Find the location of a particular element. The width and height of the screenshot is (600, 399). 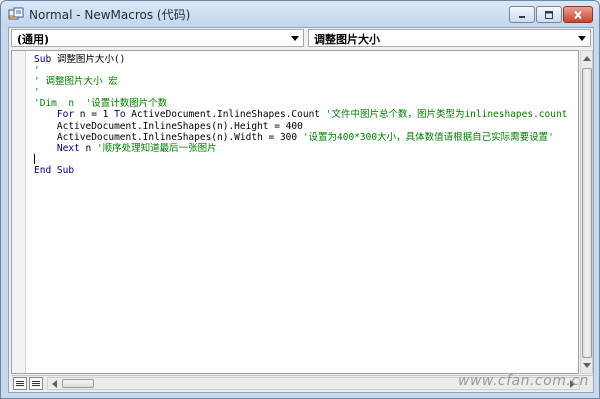

code-line: ' 调整图片大小 宏 is located at coordinates (306, 81).